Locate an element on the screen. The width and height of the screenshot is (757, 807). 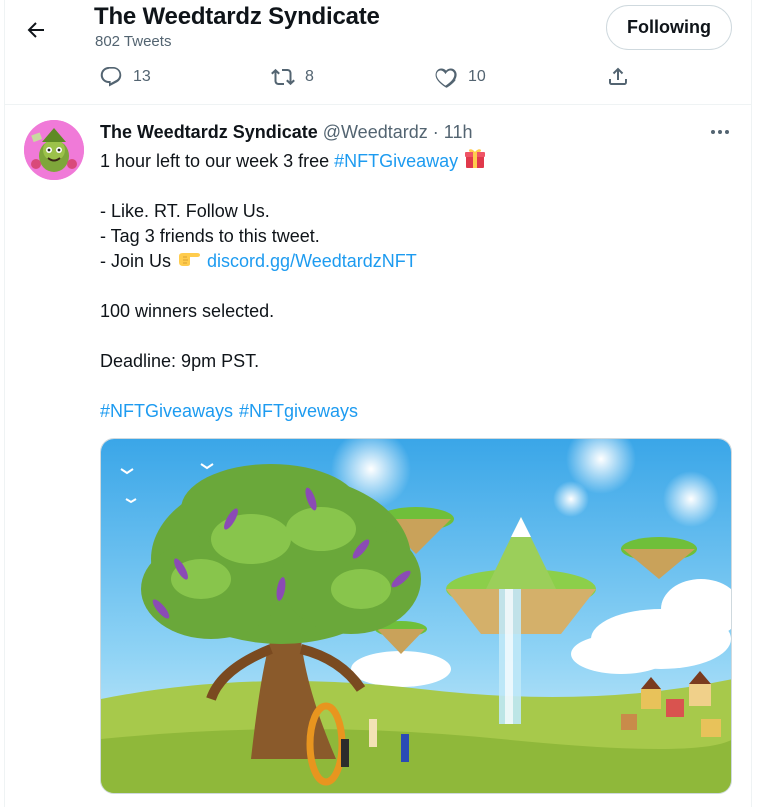
share-upload-icon is located at coordinates (618, 76).